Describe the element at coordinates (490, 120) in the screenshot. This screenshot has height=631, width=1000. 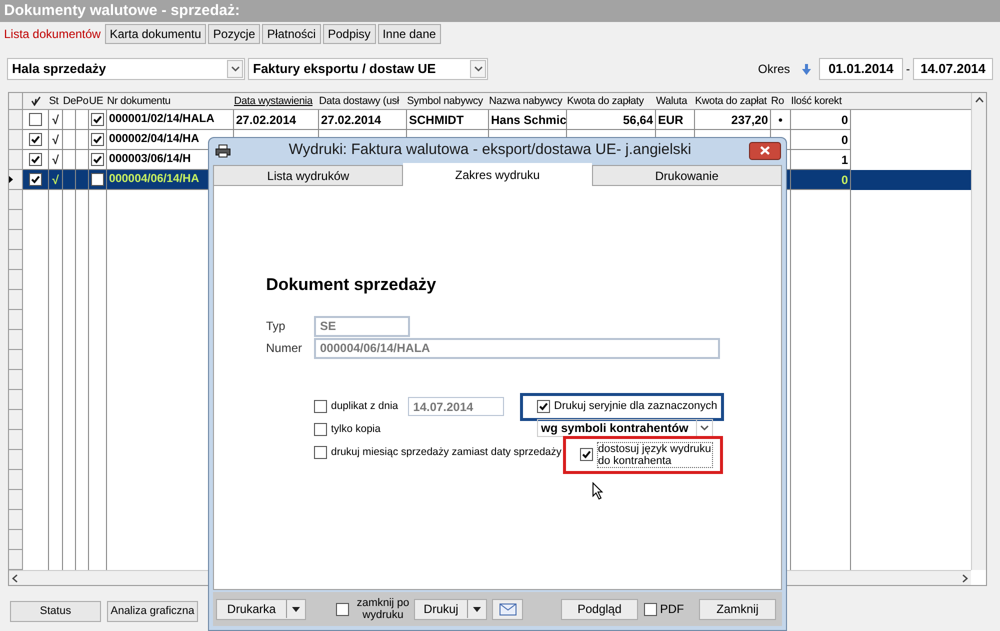
I see `table-row: √ 000001/02/14/HALA 27.02.2014 27.02.2014 SCHMIDT Hans Schmic 56,64 EUR 237,20 • 0` at that location.